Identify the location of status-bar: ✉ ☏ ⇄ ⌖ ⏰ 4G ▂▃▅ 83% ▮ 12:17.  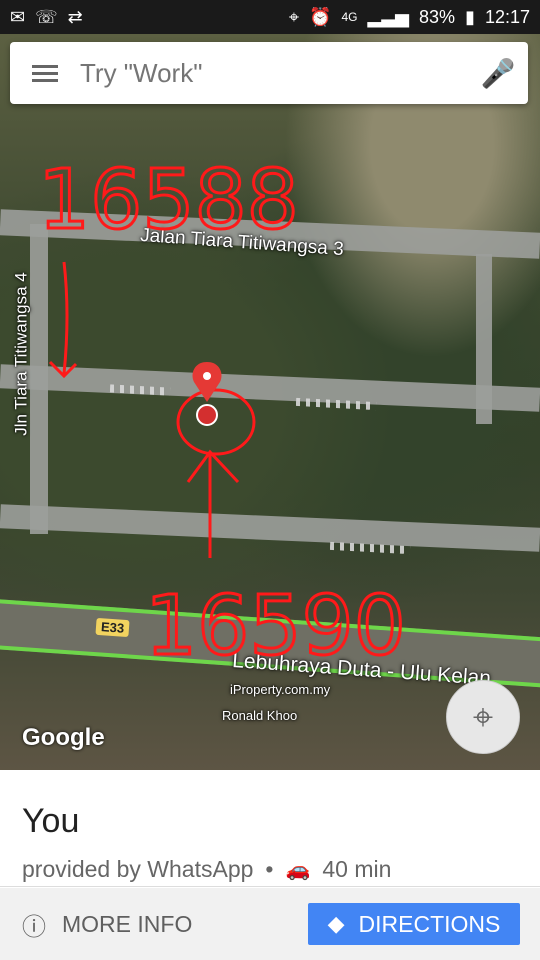
(270, 17).